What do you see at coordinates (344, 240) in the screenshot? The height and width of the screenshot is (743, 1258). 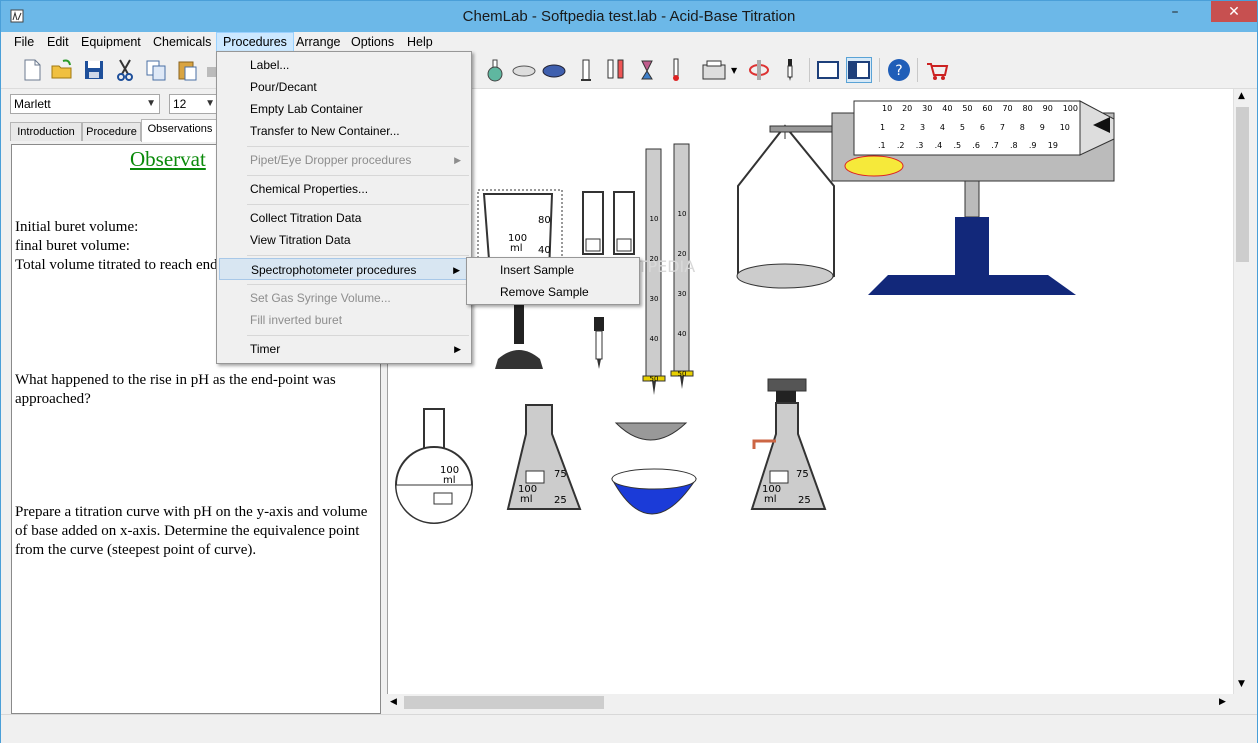 I see `menu-item-view-titration: View Titration Data` at bounding box center [344, 240].